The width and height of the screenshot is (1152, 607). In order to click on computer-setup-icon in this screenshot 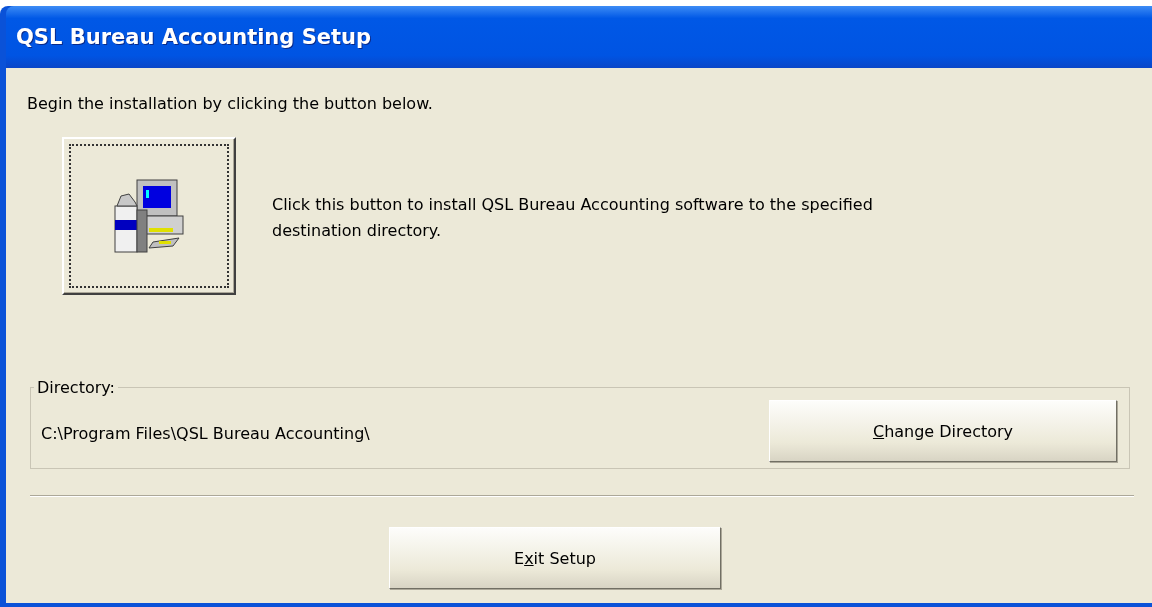, I will do `click(149, 216)`.